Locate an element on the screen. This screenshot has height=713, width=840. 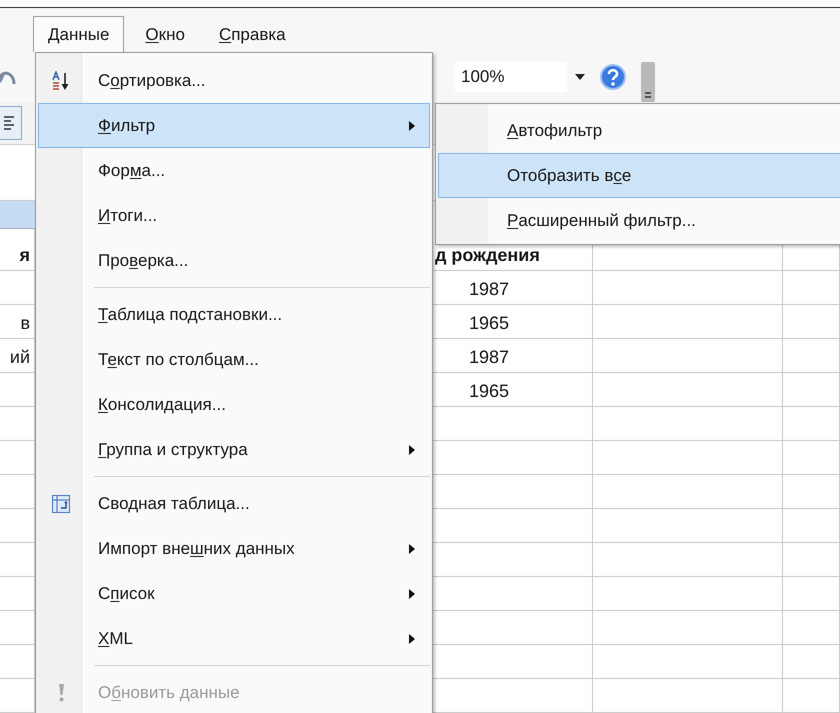
dropdown-arrow-icon is located at coordinates (580, 77).